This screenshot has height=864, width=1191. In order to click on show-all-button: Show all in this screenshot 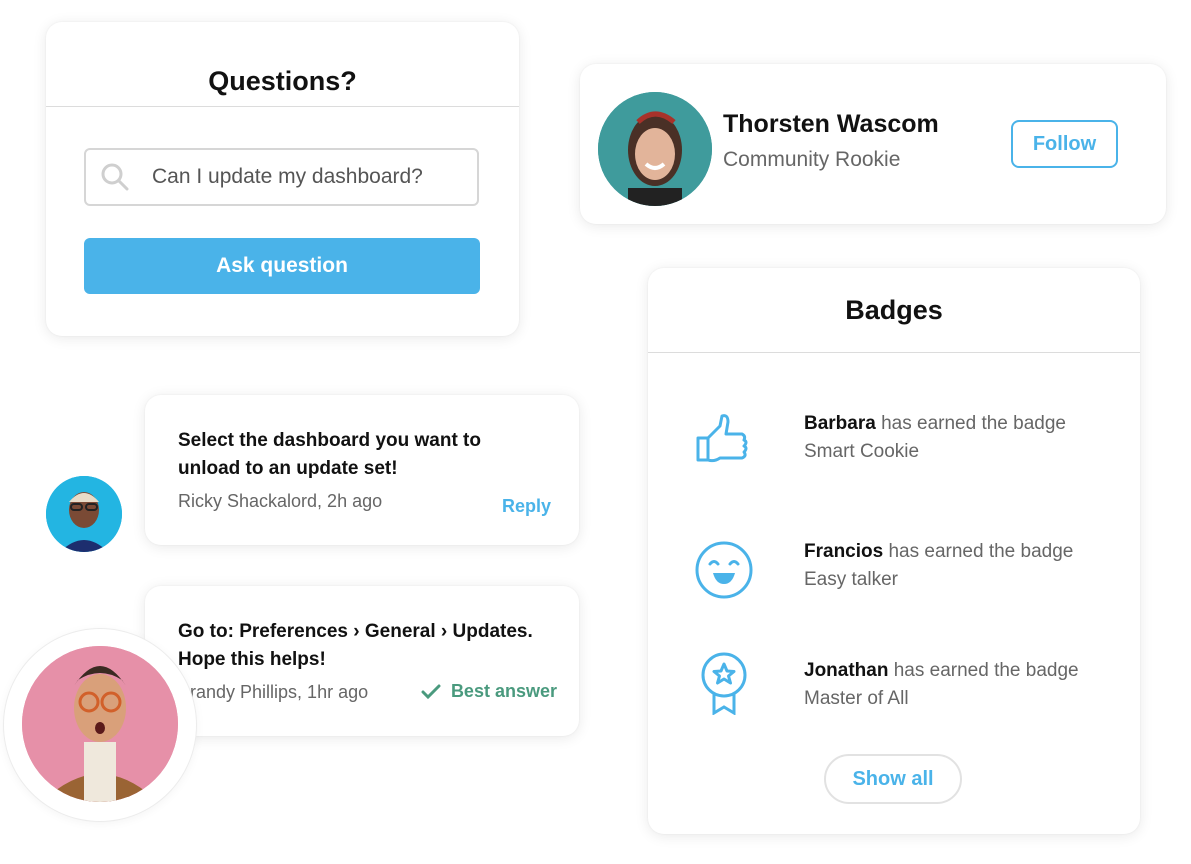, I will do `click(893, 779)`.